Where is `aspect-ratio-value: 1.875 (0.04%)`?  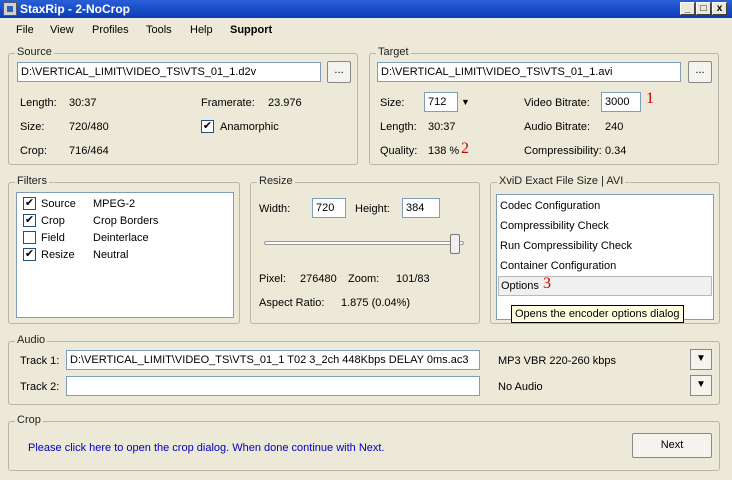
aspect-ratio-value: 1.875 (0.04%) is located at coordinates (376, 303).